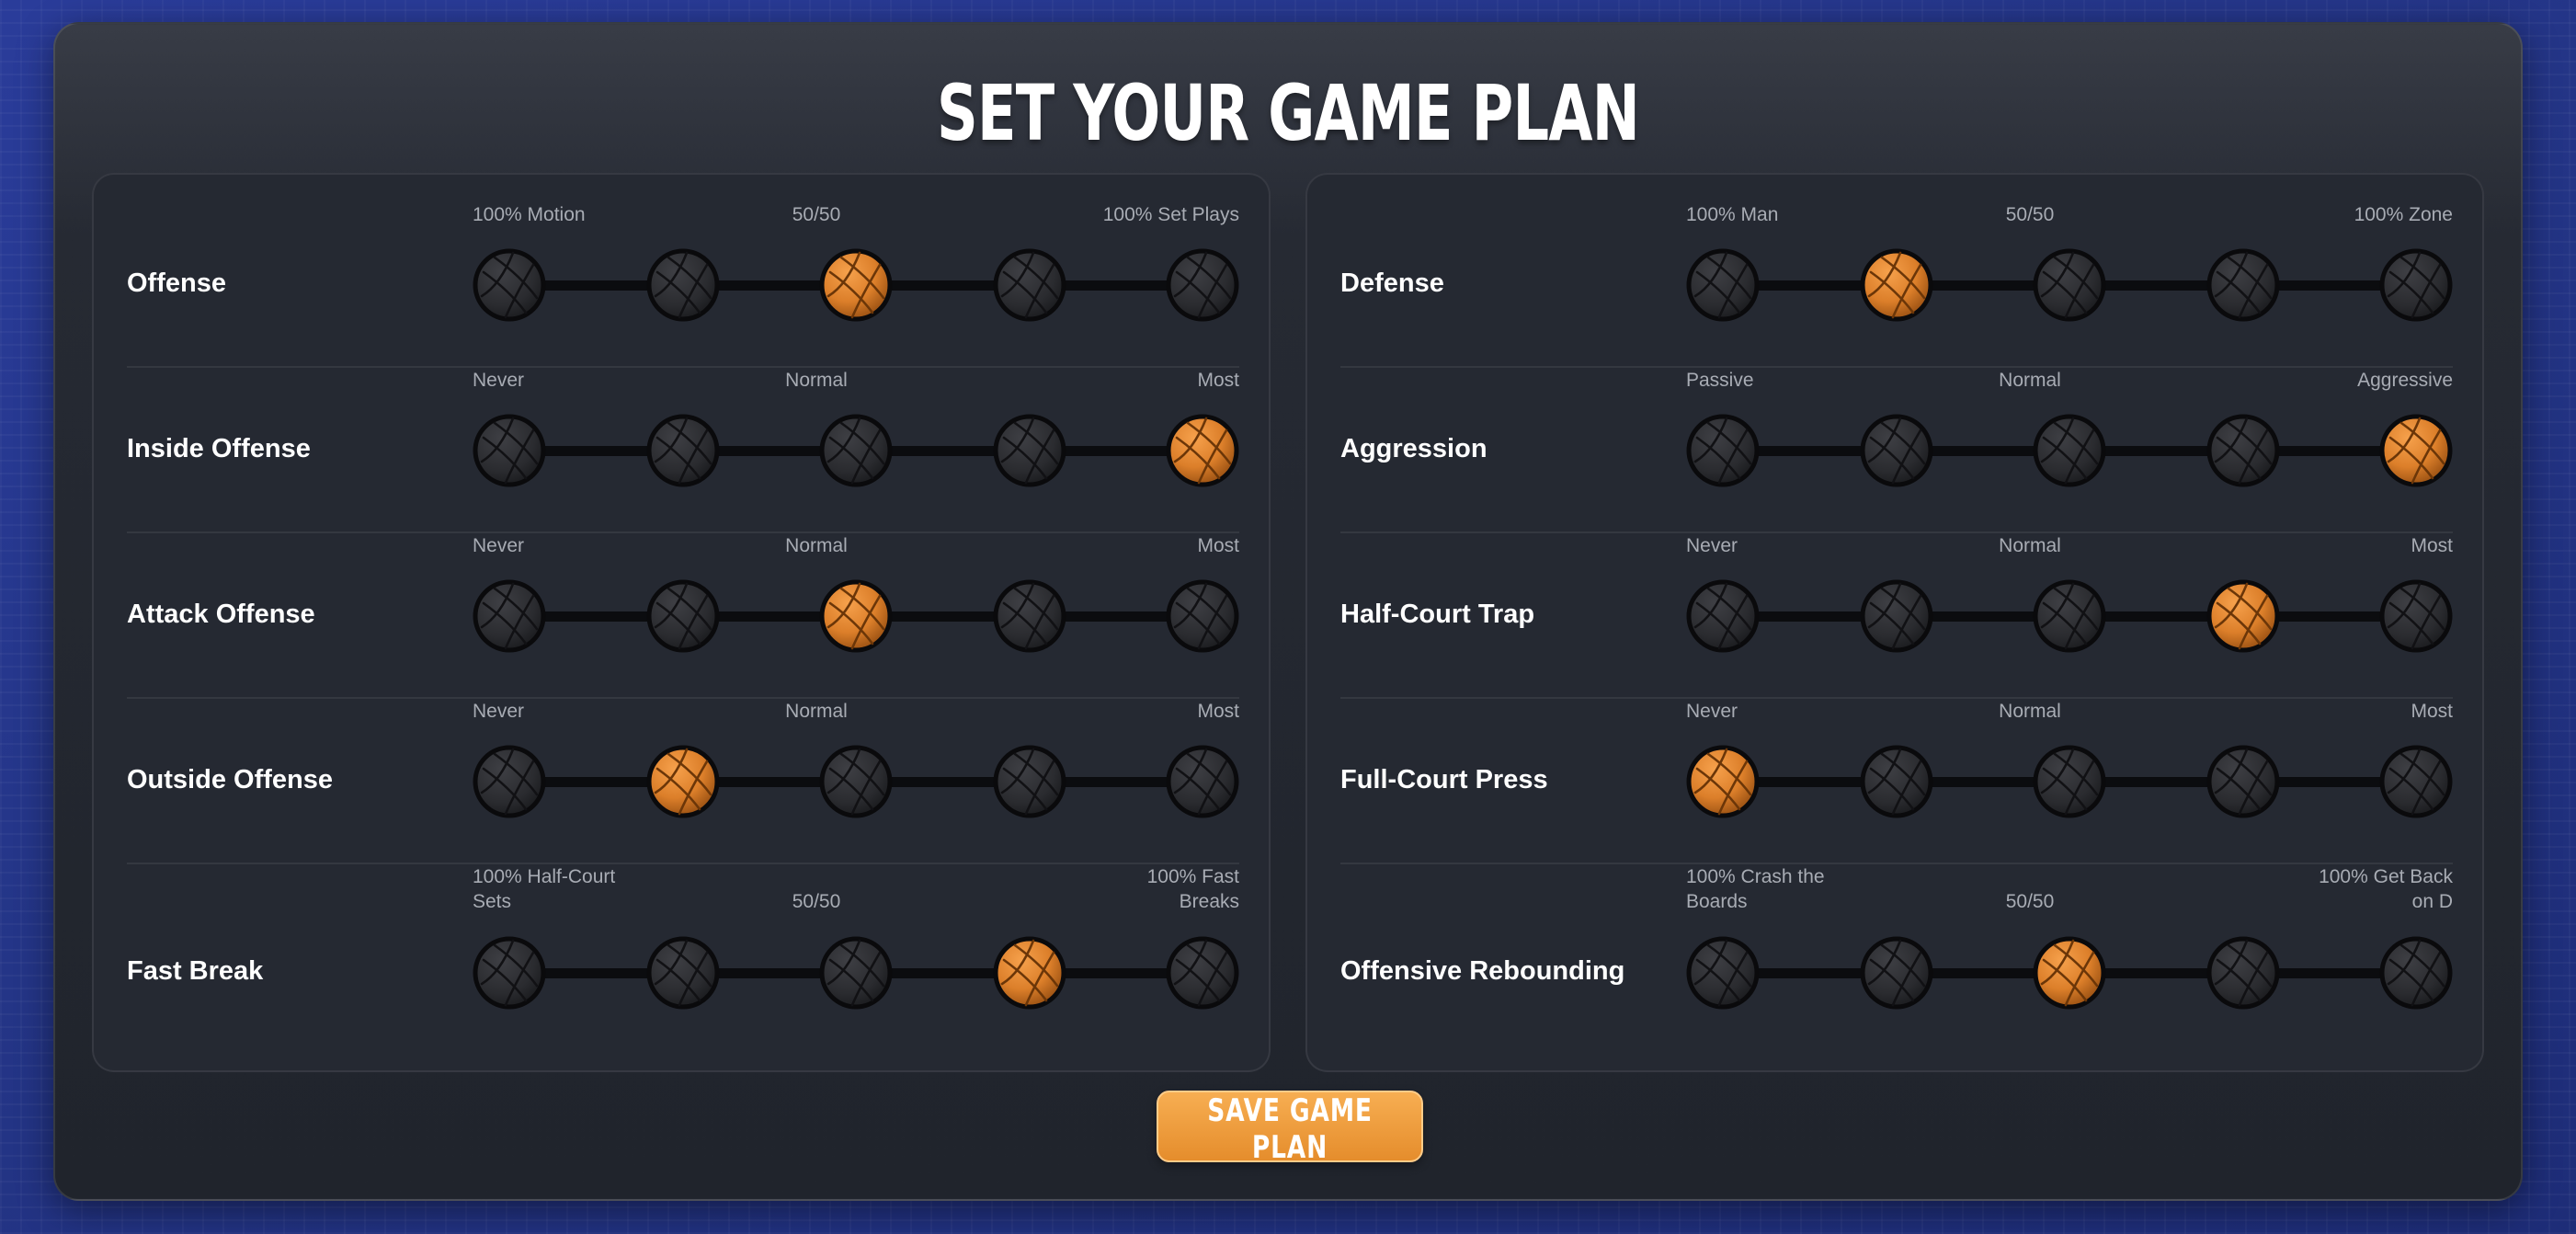 This screenshot has width=2576, height=1234. Describe the element at coordinates (1720, 380) in the screenshot. I see `scale-low-label: Passive` at that location.